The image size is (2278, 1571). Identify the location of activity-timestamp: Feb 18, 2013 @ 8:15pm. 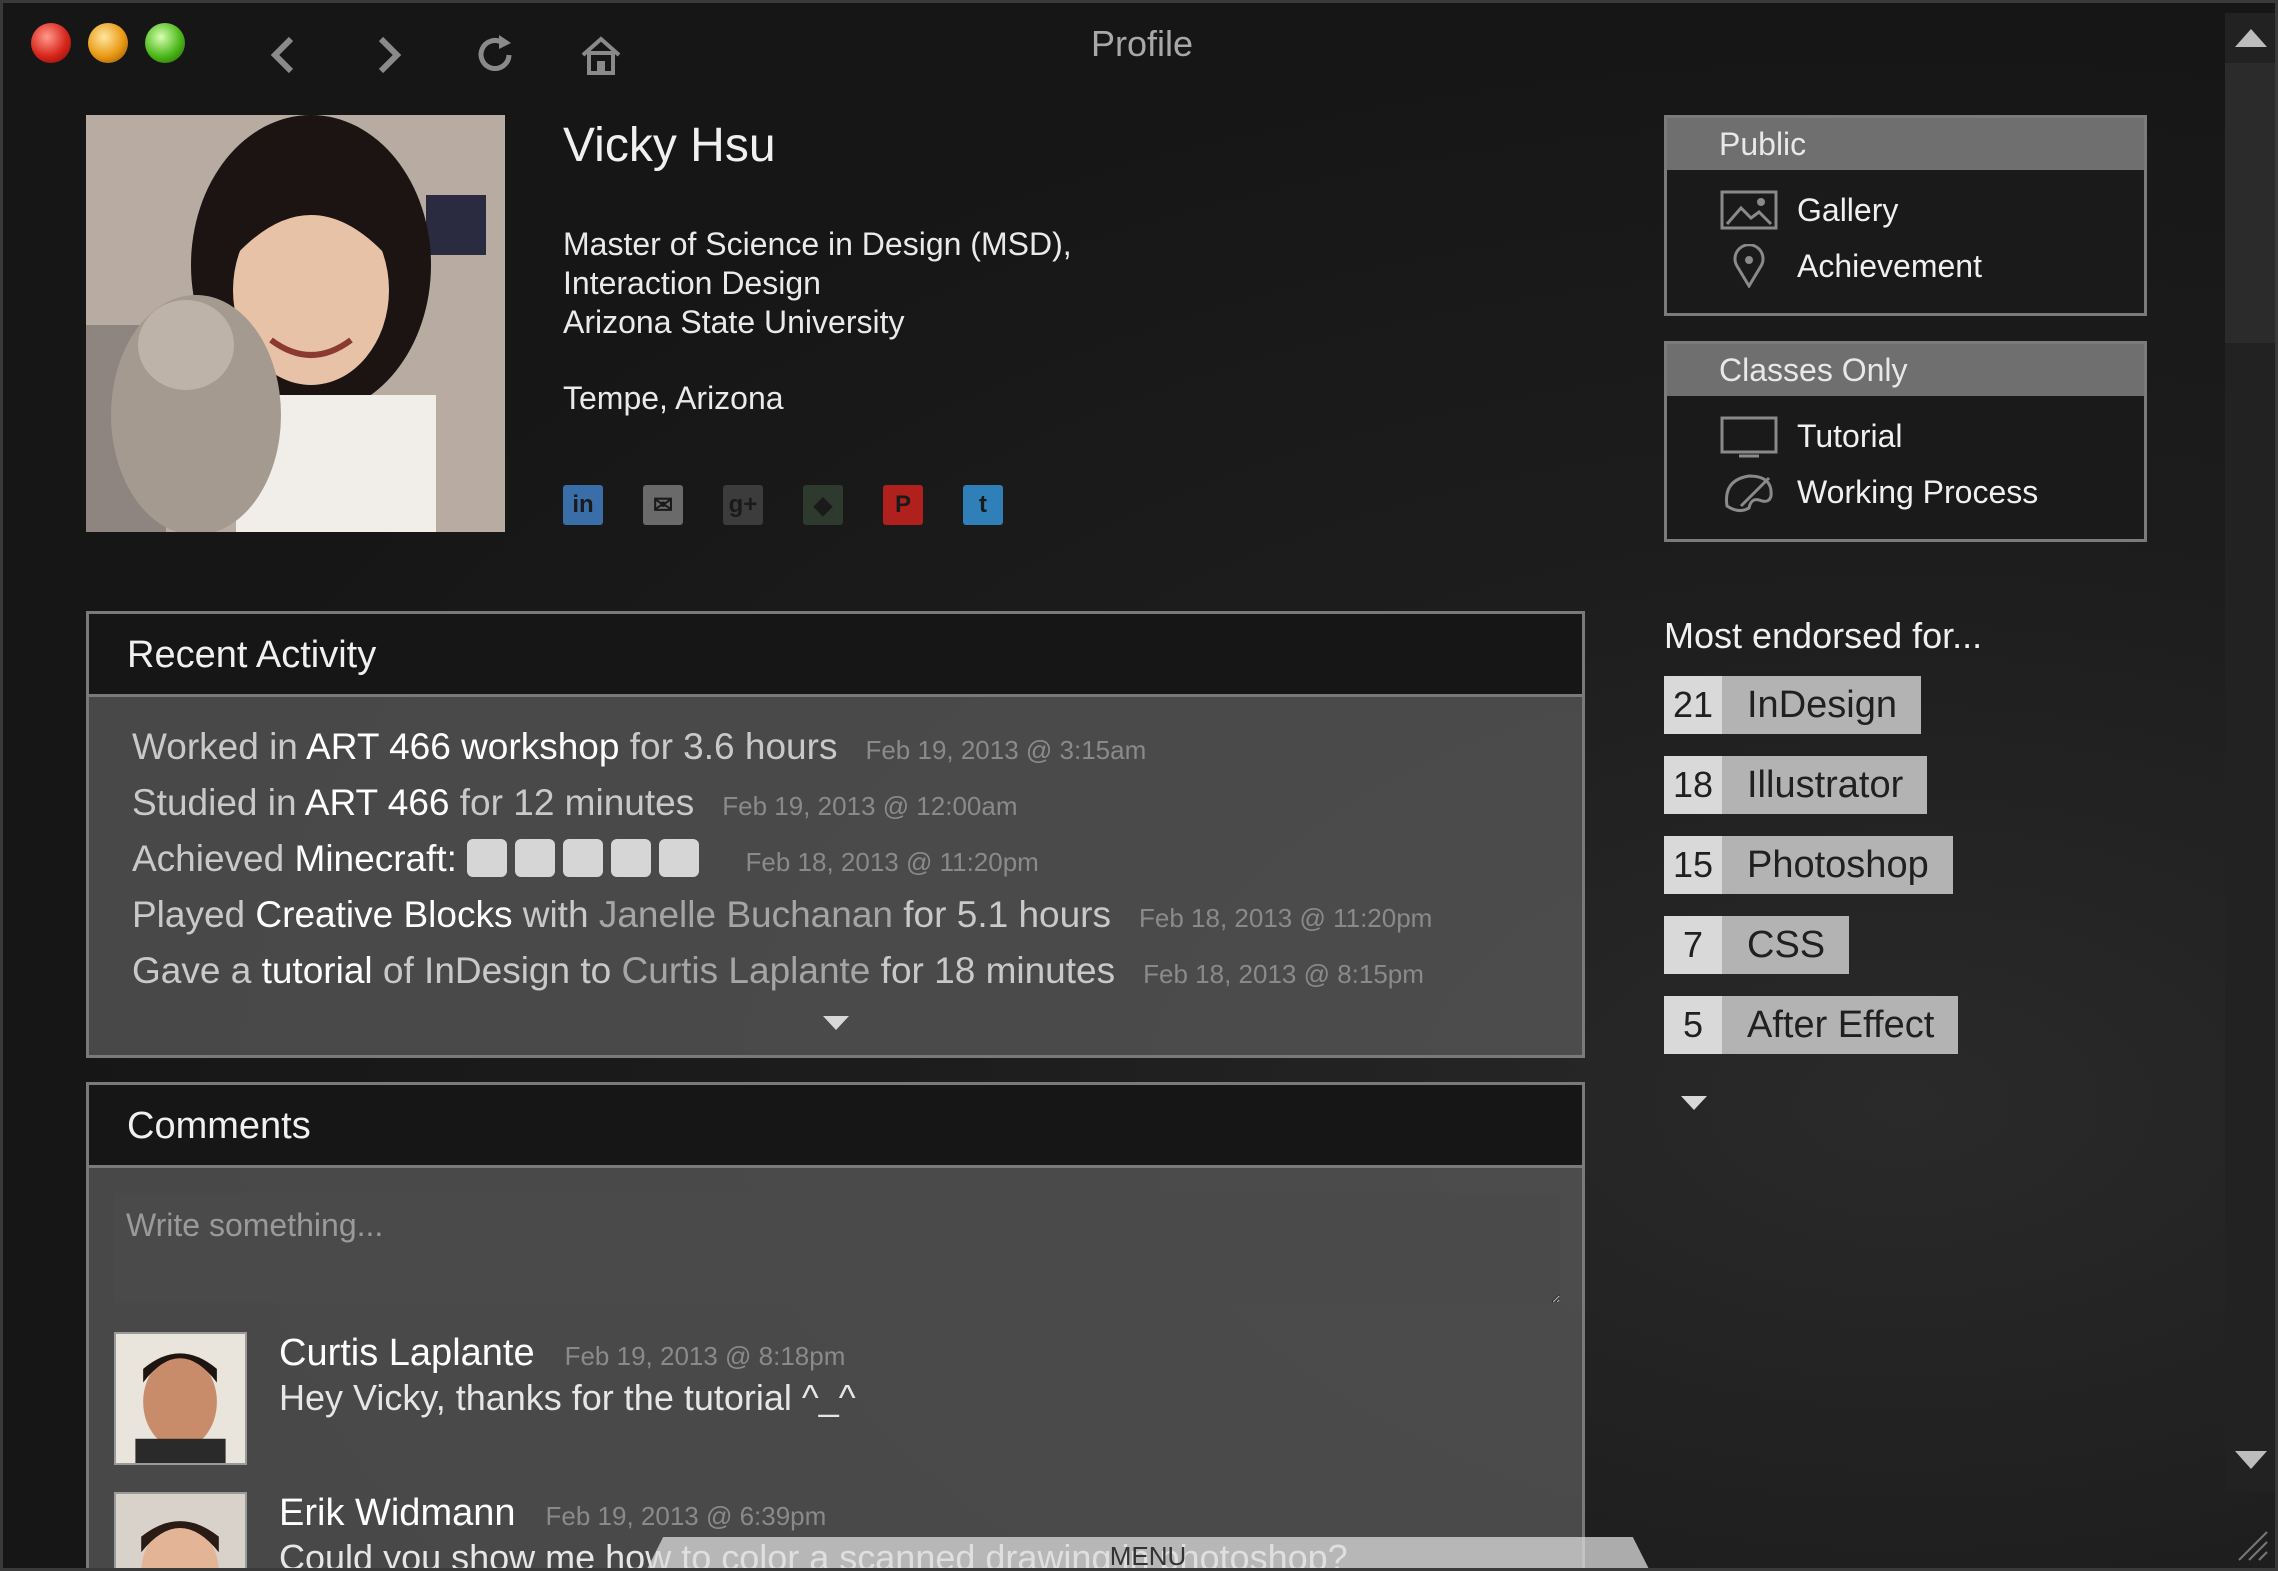
(1283, 974).